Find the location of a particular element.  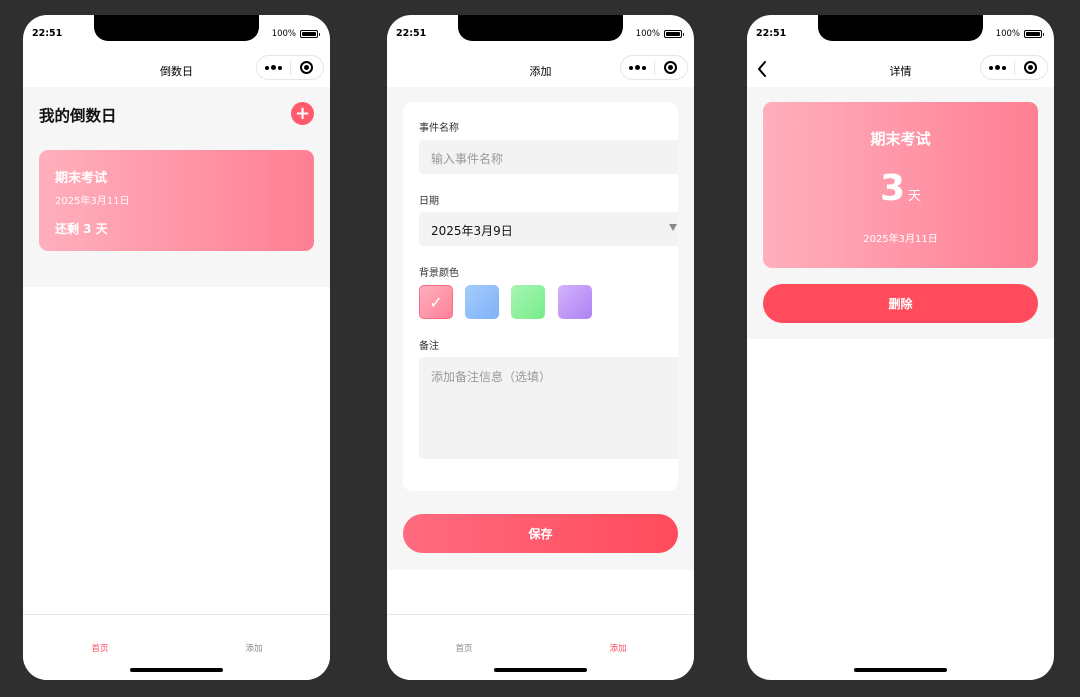

days-count: 3 is located at coordinates (892, 188).